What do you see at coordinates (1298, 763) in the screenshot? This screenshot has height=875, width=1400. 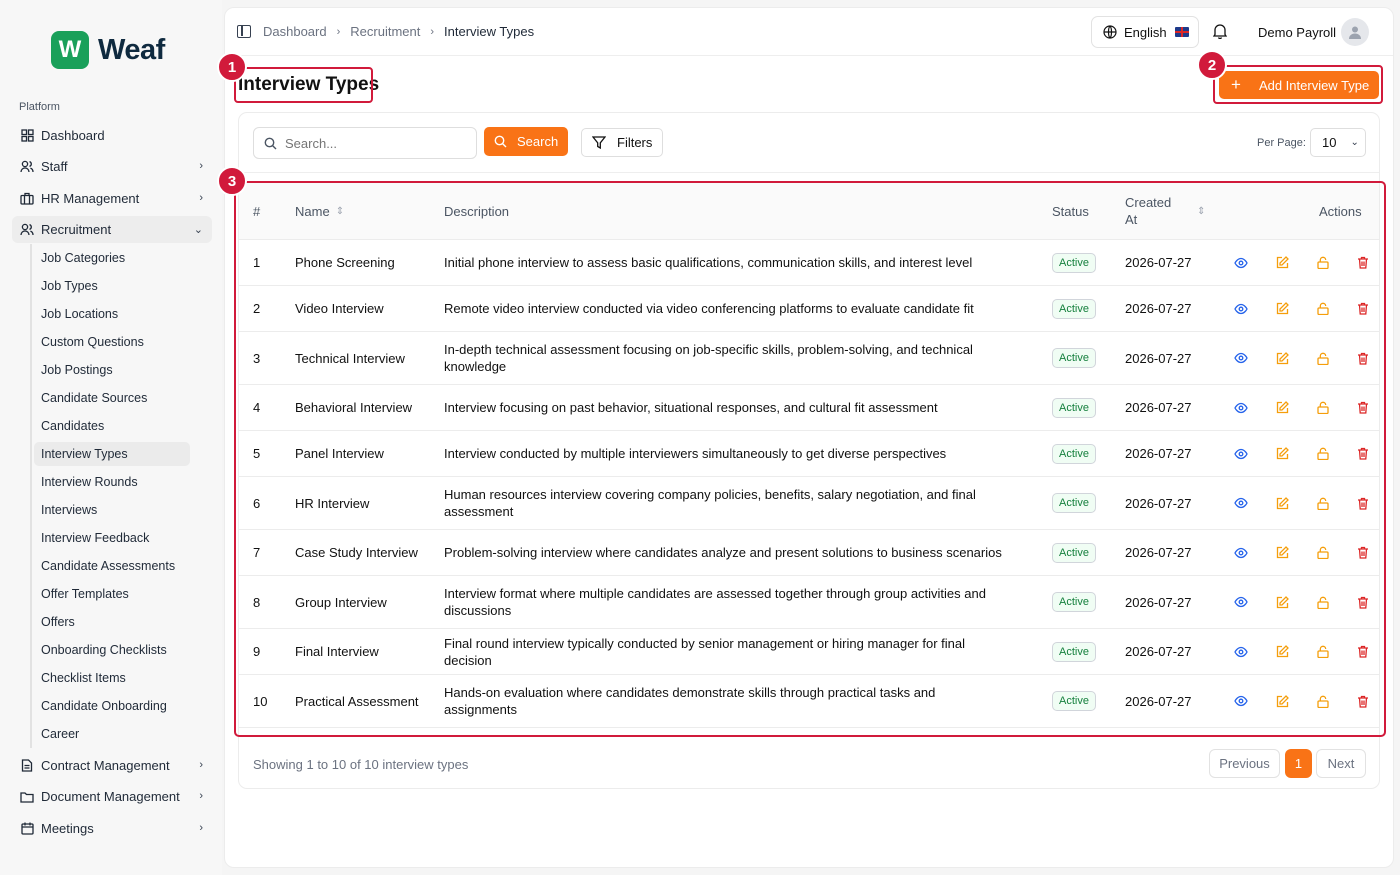 I see `page-1-button: 1` at bounding box center [1298, 763].